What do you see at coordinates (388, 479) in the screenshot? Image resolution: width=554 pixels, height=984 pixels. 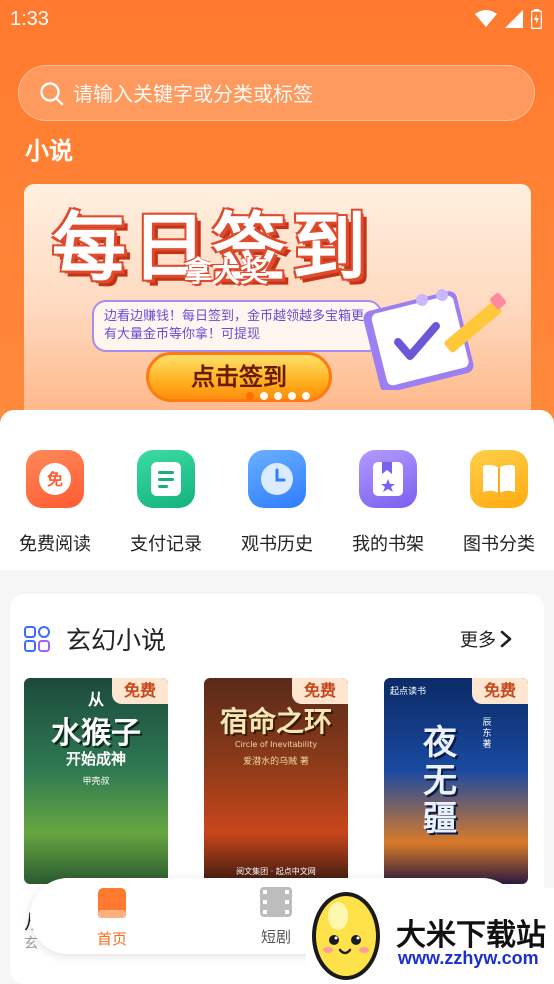 I see `bookshelf-icon` at bounding box center [388, 479].